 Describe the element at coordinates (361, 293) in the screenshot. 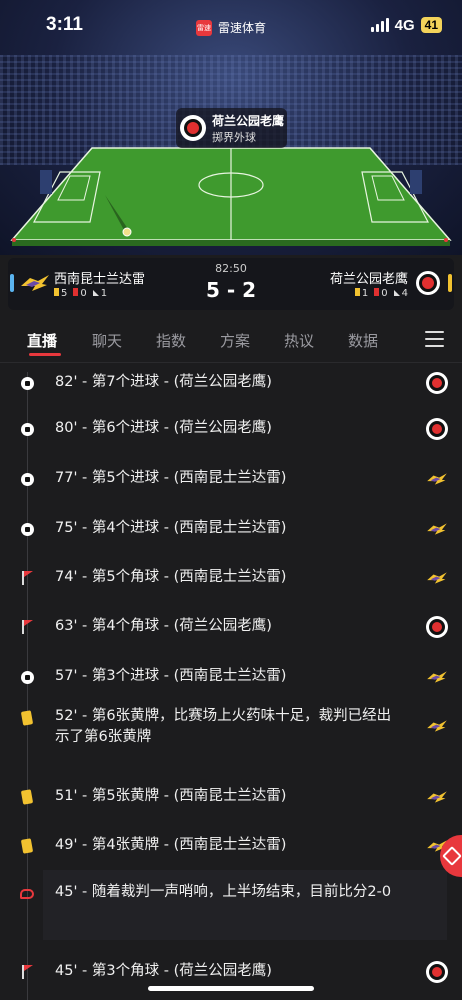

I see `away-yellow-cards: 1` at that location.